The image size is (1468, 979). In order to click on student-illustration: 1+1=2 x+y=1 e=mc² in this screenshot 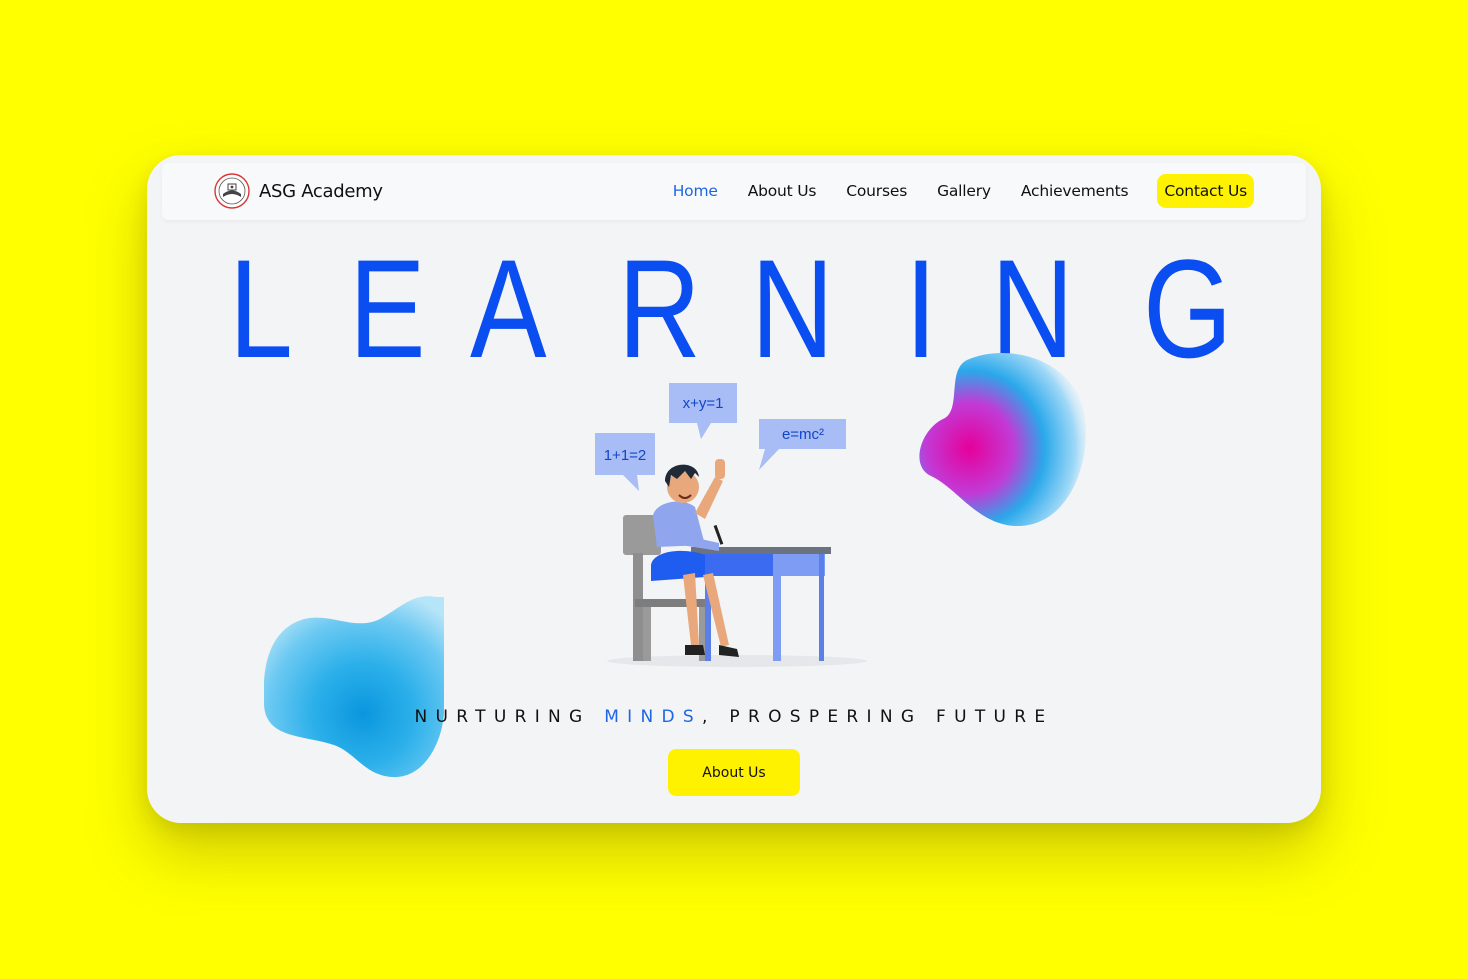, I will do `click(731, 525)`.